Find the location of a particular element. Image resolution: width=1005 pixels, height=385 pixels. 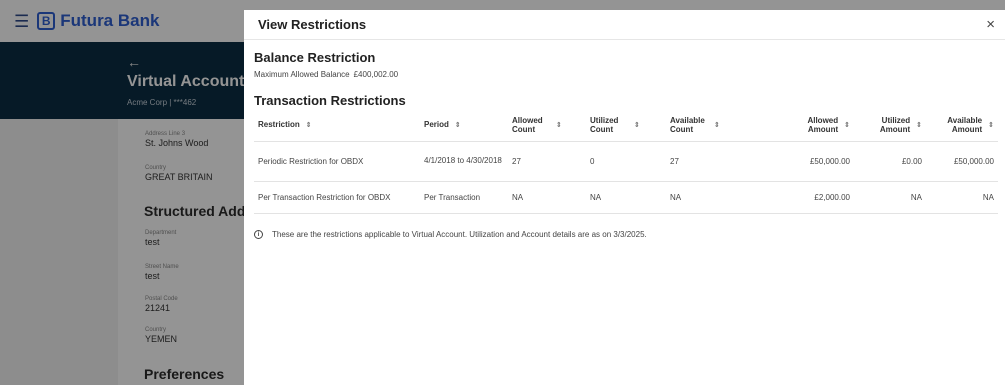

close-icon: × is located at coordinates (990, 24).